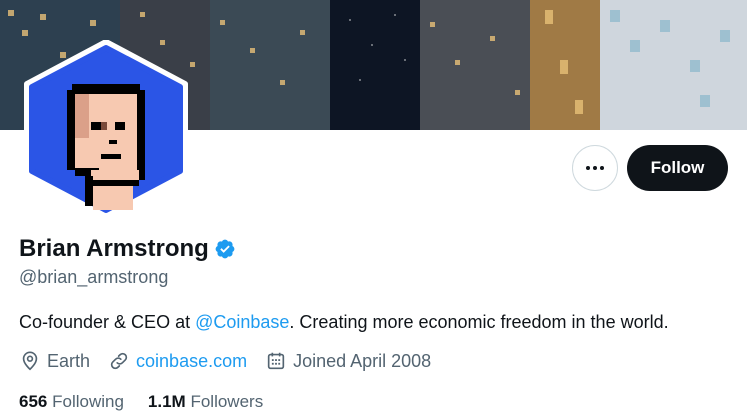 The height and width of the screenshot is (418, 747). What do you see at coordinates (225, 249) in the screenshot?
I see `verified-badge-icon` at bounding box center [225, 249].